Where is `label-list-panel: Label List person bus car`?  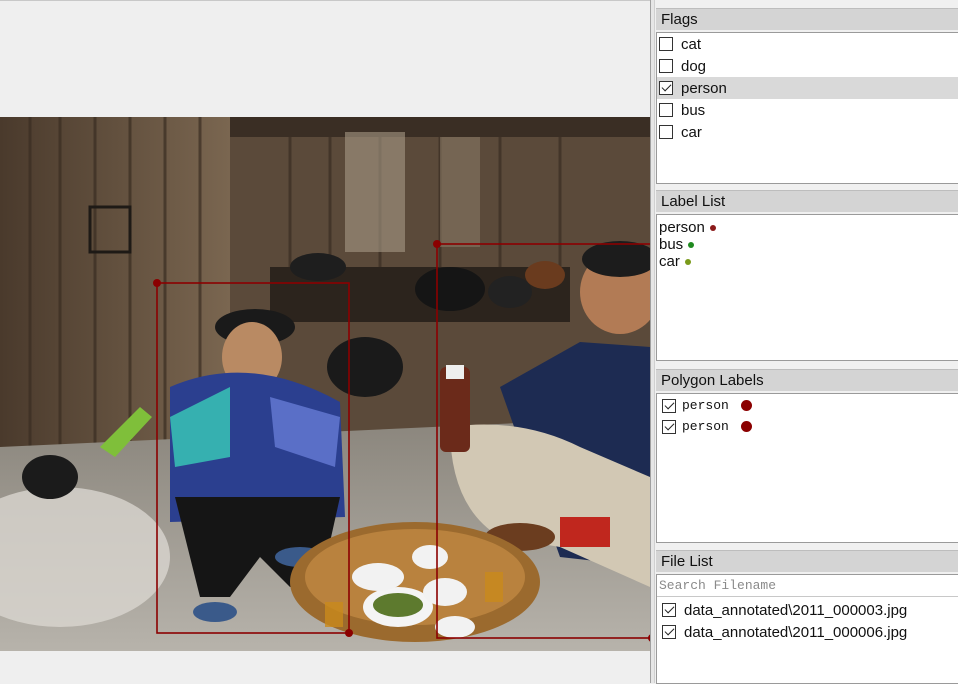
label-list-panel: Label List person bus car is located at coordinates (807, 276).